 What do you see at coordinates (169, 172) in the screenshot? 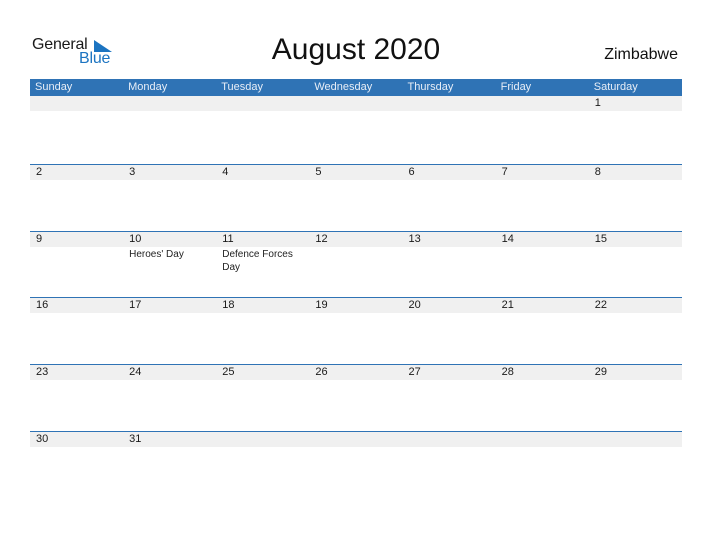
I see `day-cell: 3` at bounding box center [169, 172].